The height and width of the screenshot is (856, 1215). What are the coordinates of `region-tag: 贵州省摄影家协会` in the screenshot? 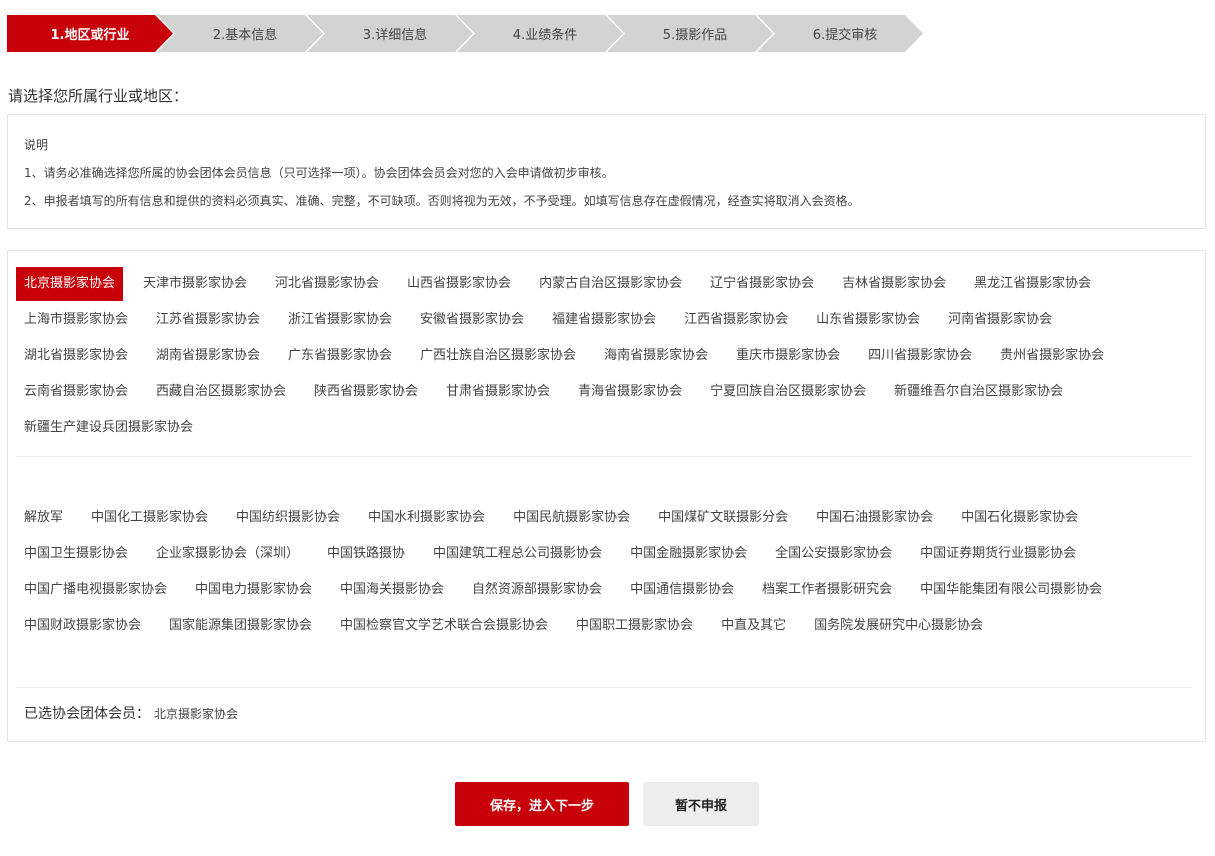 It's located at (1052, 356).